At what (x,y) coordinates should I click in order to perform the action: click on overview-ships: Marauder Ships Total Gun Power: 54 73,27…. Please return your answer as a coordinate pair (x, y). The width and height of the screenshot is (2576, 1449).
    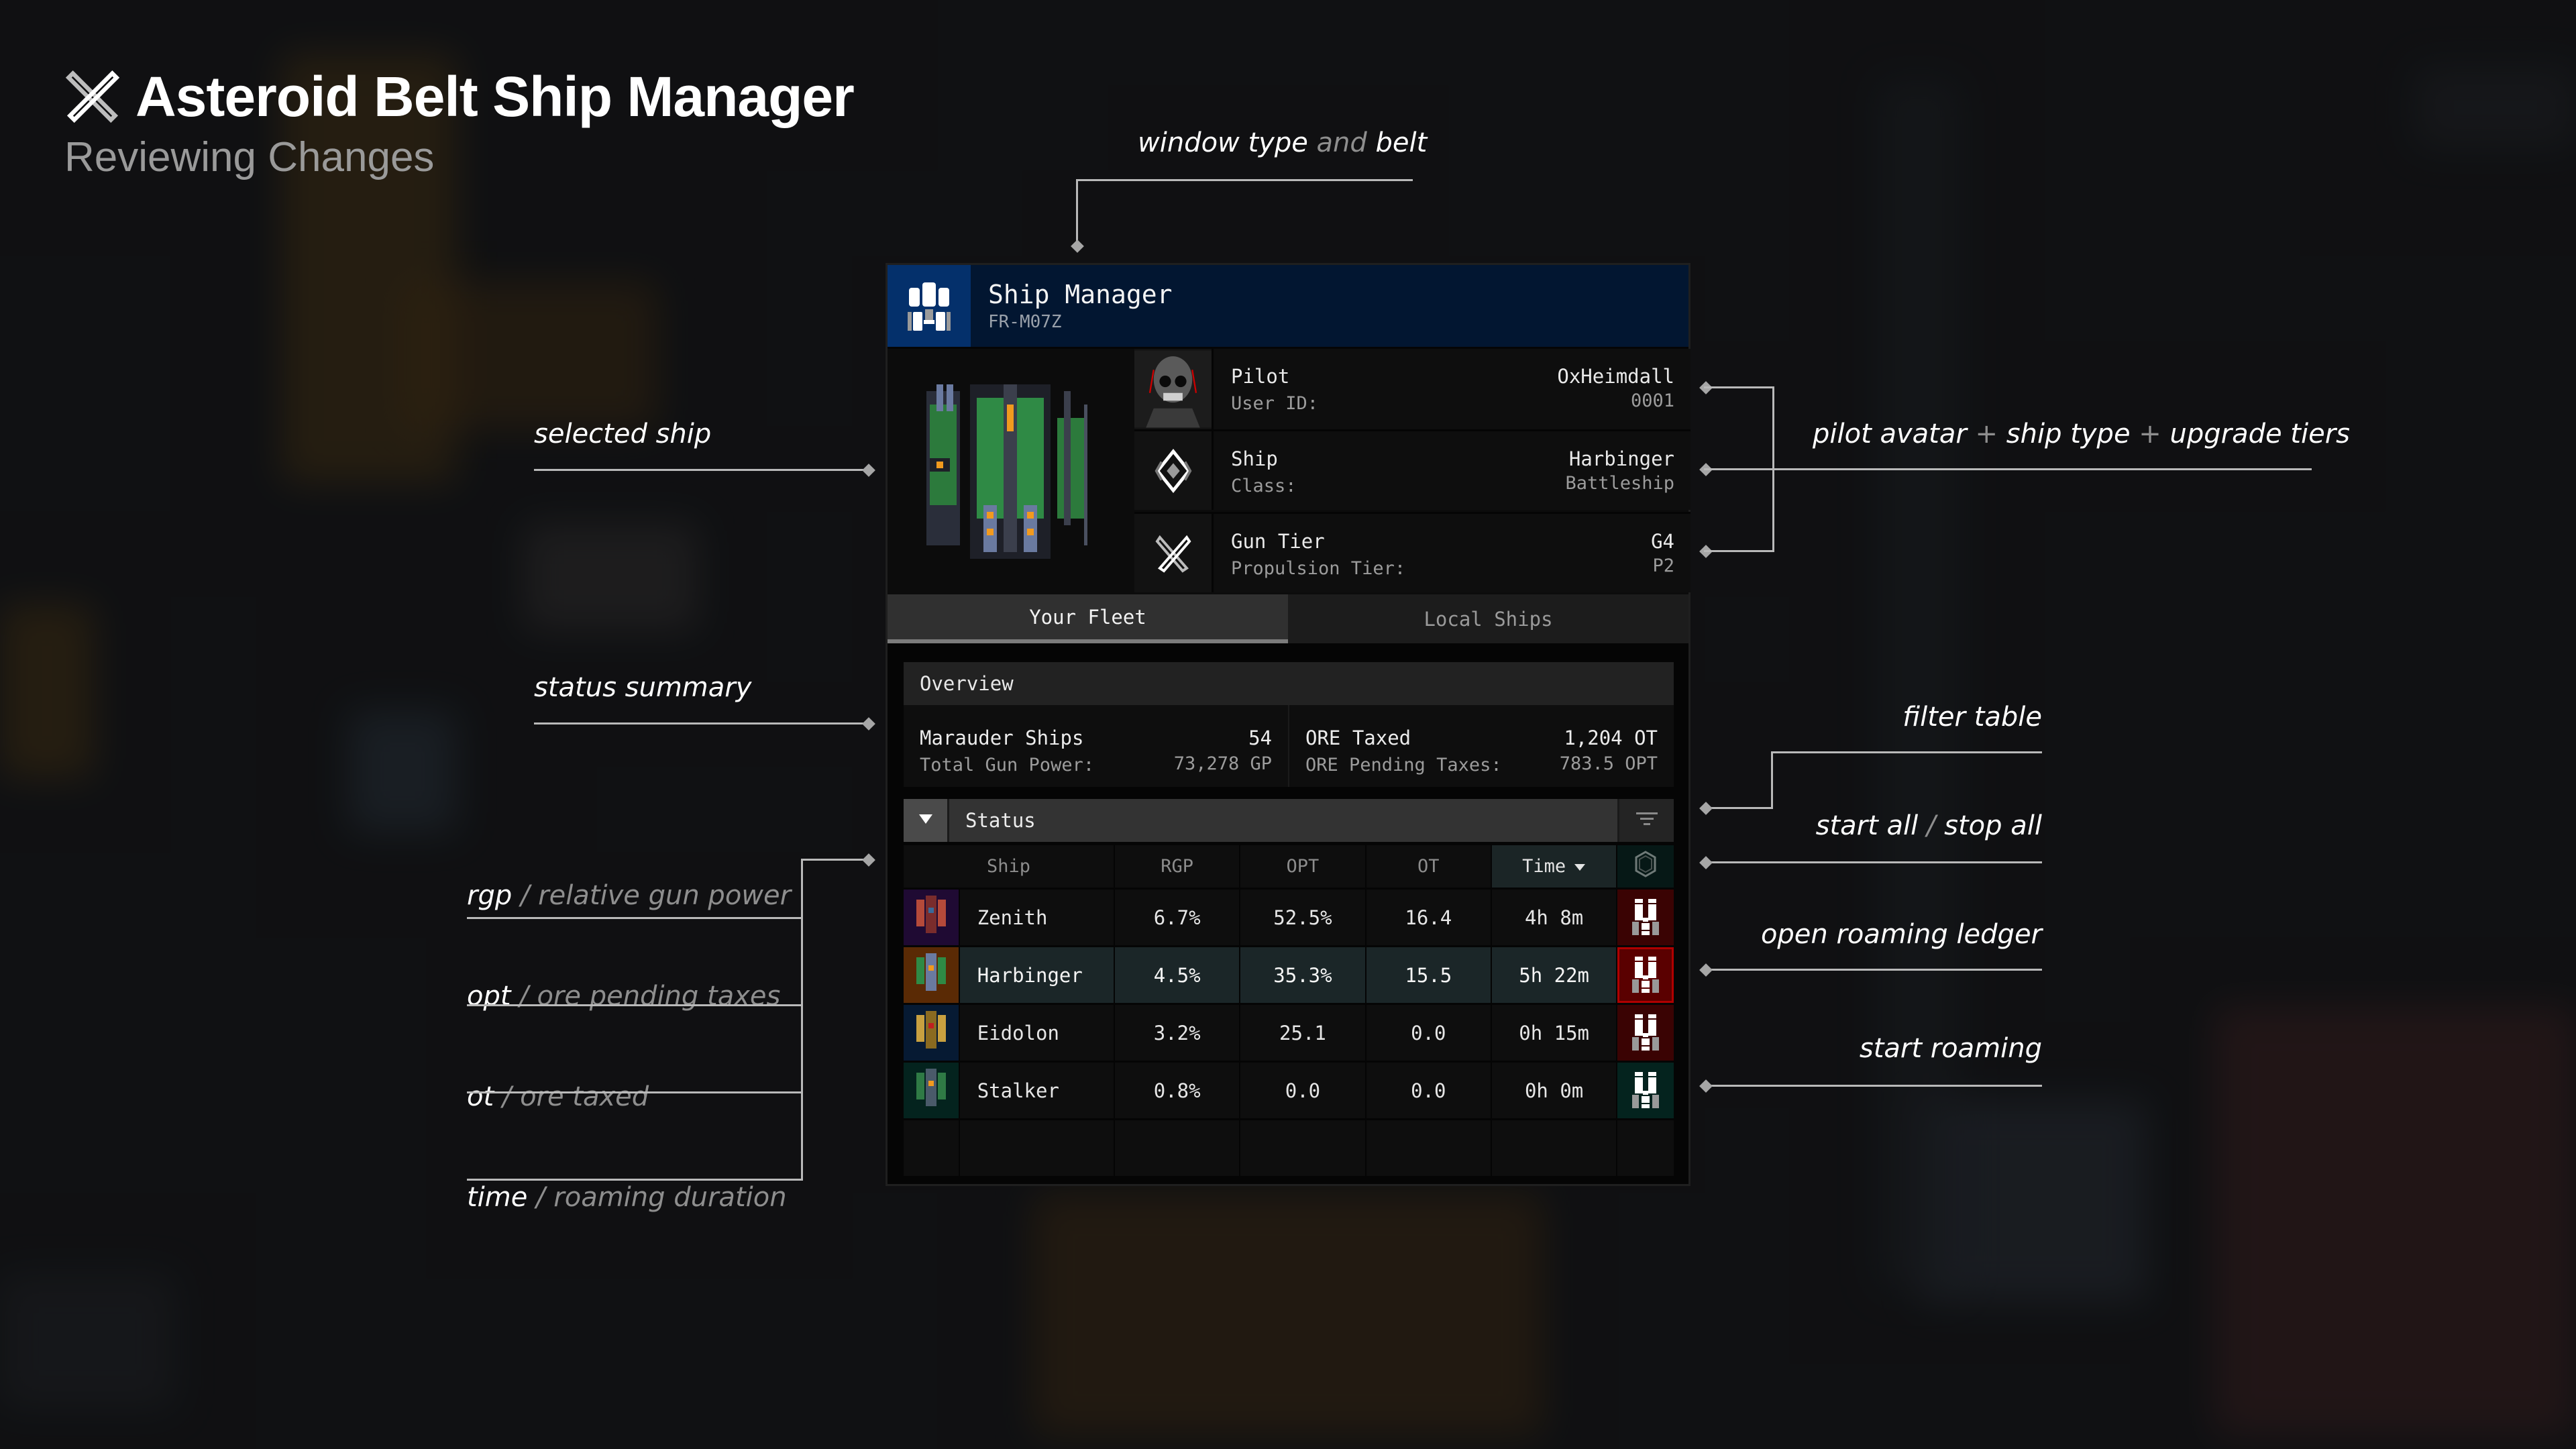
    Looking at the image, I should click on (1096, 746).